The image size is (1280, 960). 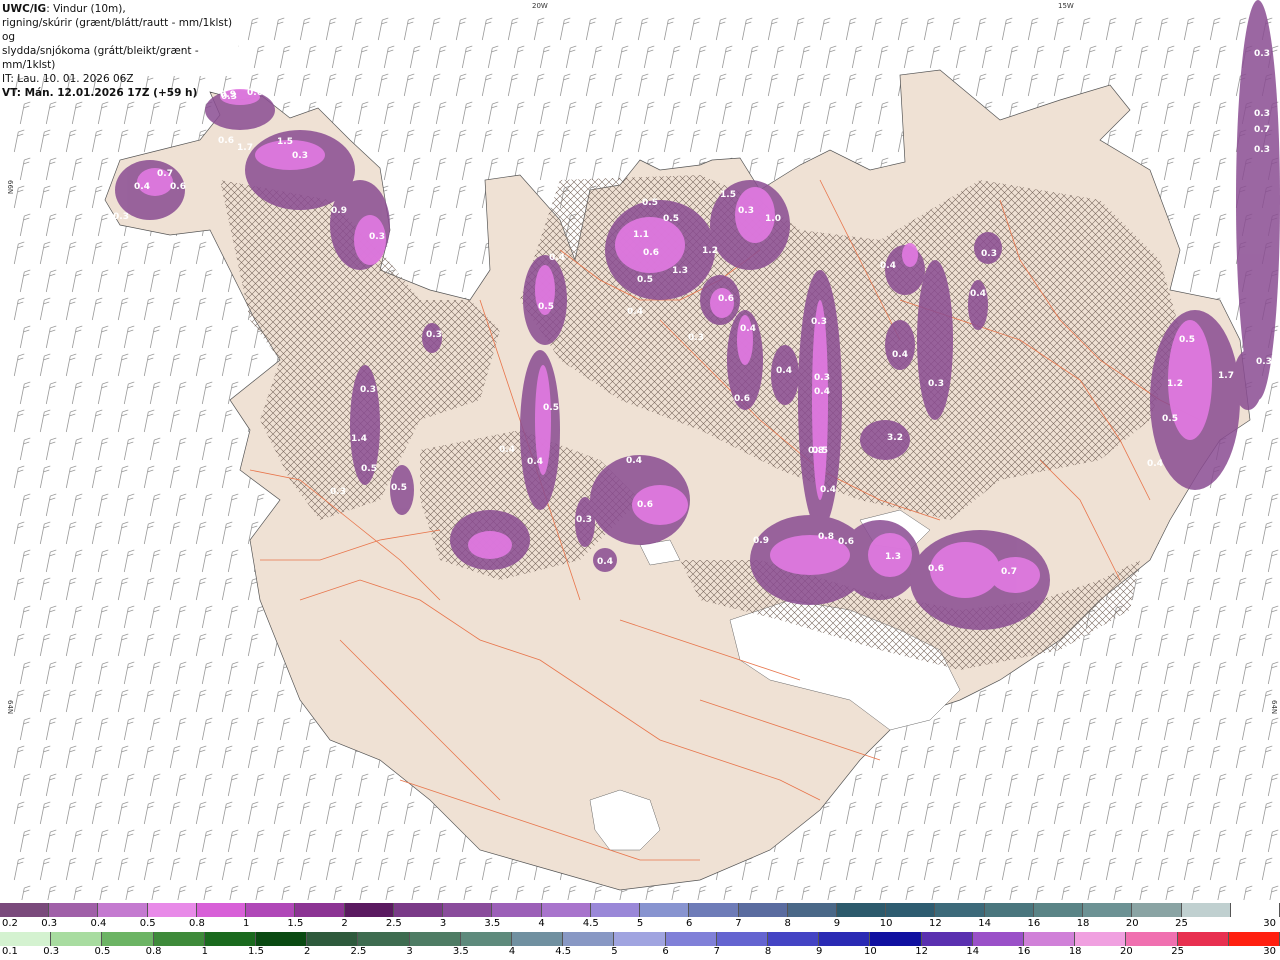 What do you see at coordinates (359, 439) in the screenshot?
I see `snow-value-label: 1.4` at bounding box center [359, 439].